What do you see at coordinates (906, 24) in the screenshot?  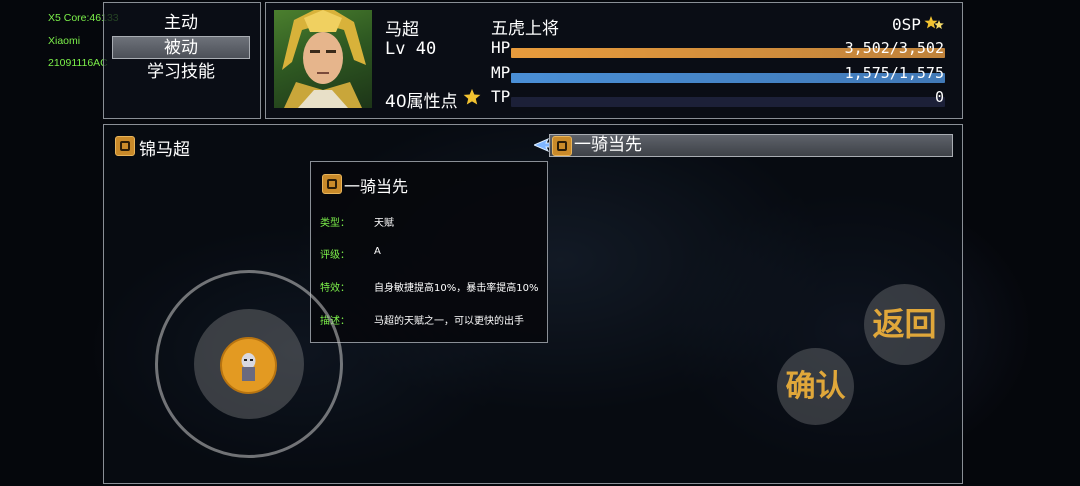 I see `skill-points: 0SP` at bounding box center [906, 24].